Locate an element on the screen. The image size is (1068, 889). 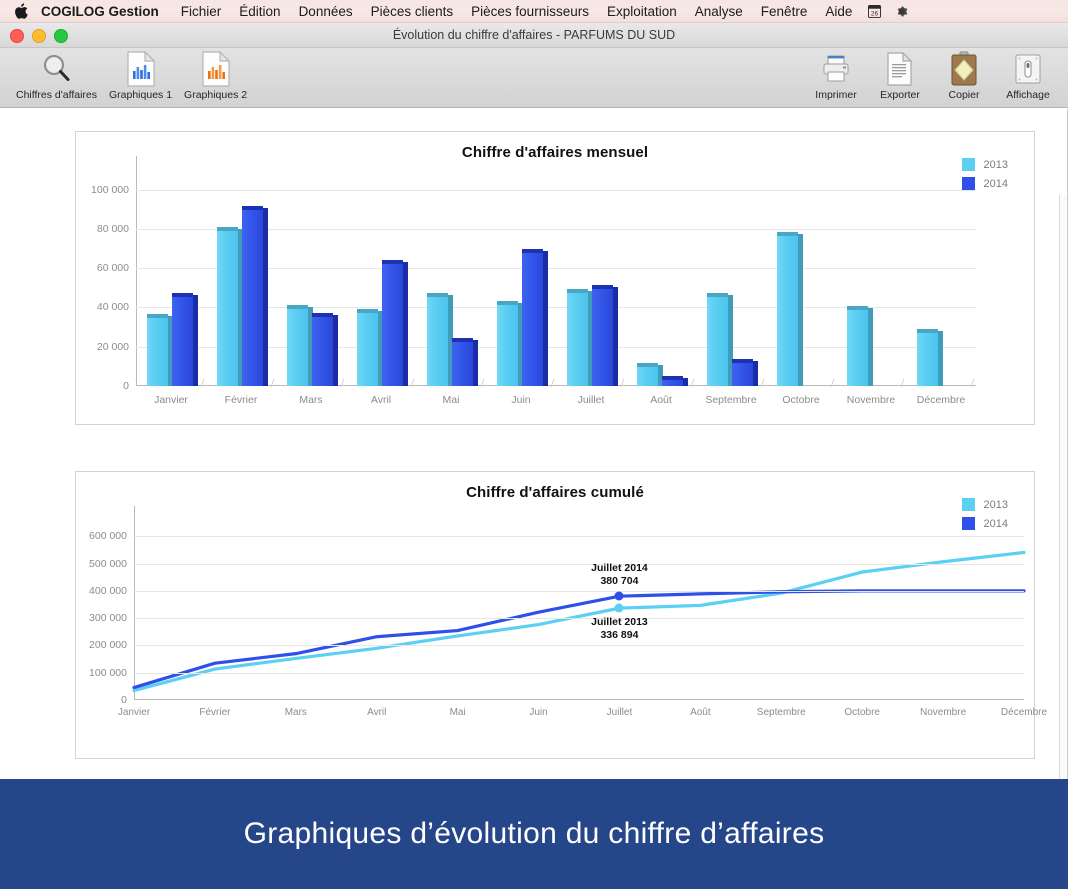
menu-item-exploitation: Exploitation is located at coordinates (642, 11).